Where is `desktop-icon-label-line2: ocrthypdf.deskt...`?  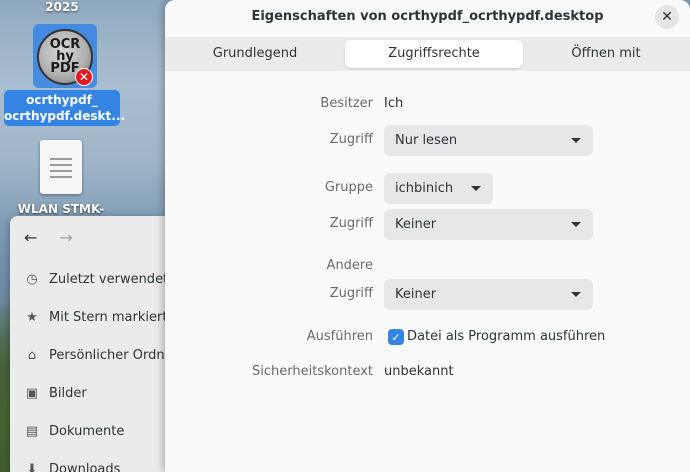 desktop-icon-label-line2: ocrthypdf.deskt... is located at coordinates (64, 116).